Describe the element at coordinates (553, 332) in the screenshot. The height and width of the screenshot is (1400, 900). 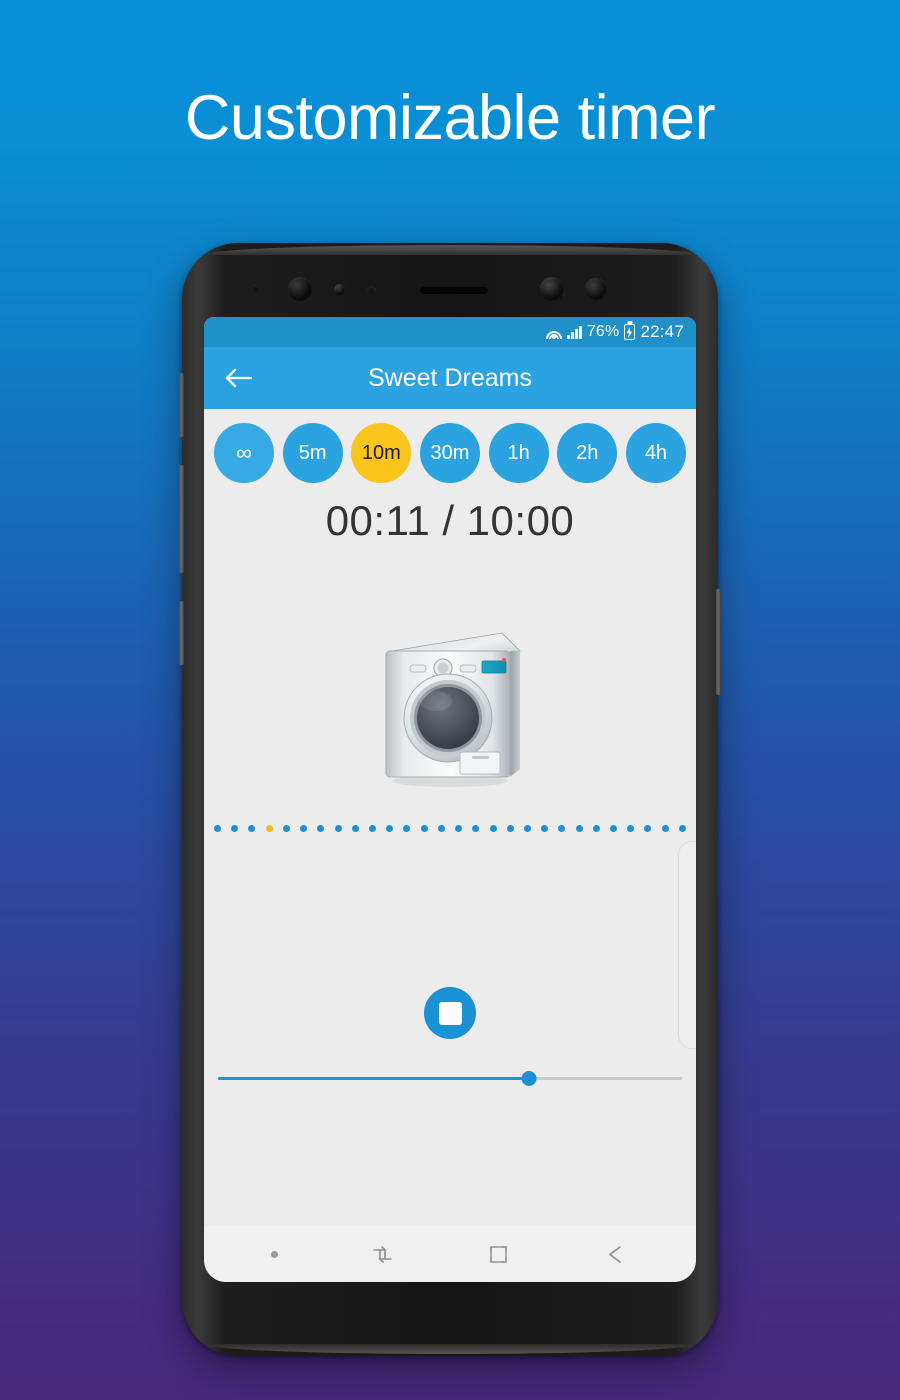
I see `wifi-icon` at that location.